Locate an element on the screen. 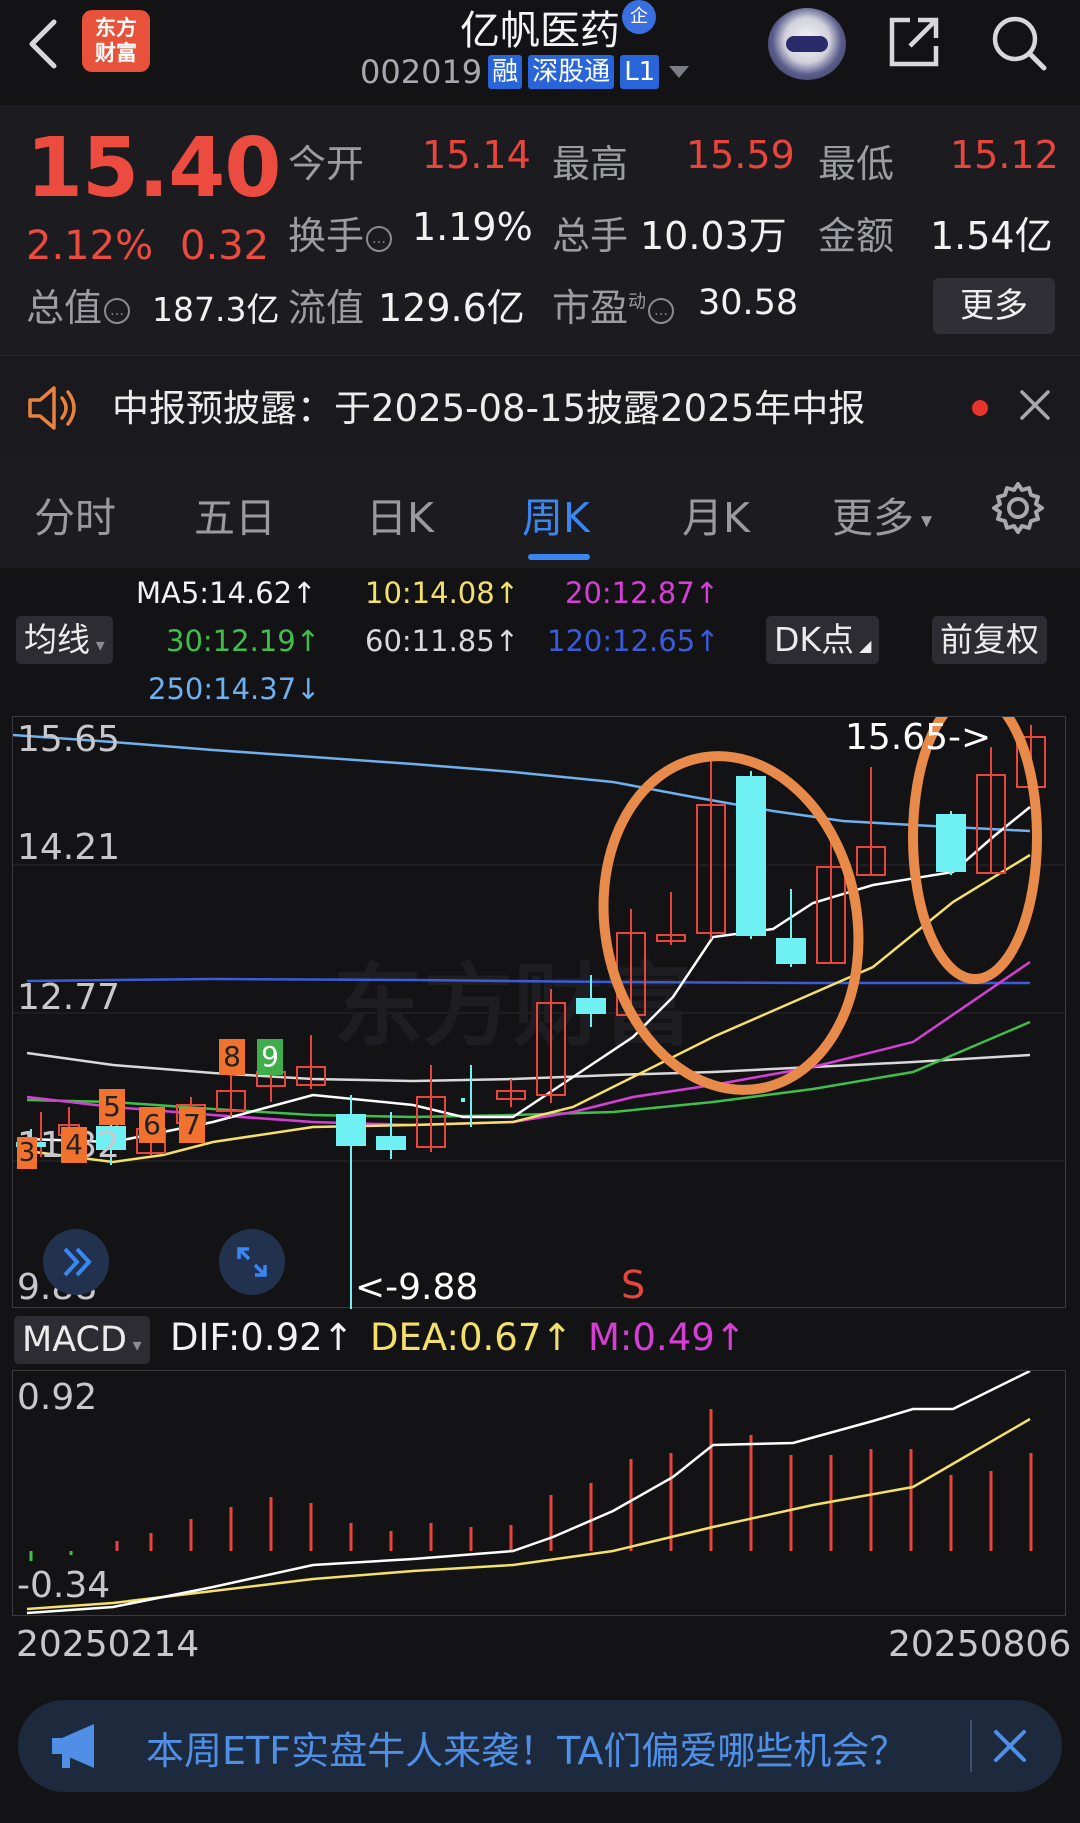 The height and width of the screenshot is (1823, 1080). sell-signal: S is located at coordinates (633, 1285).